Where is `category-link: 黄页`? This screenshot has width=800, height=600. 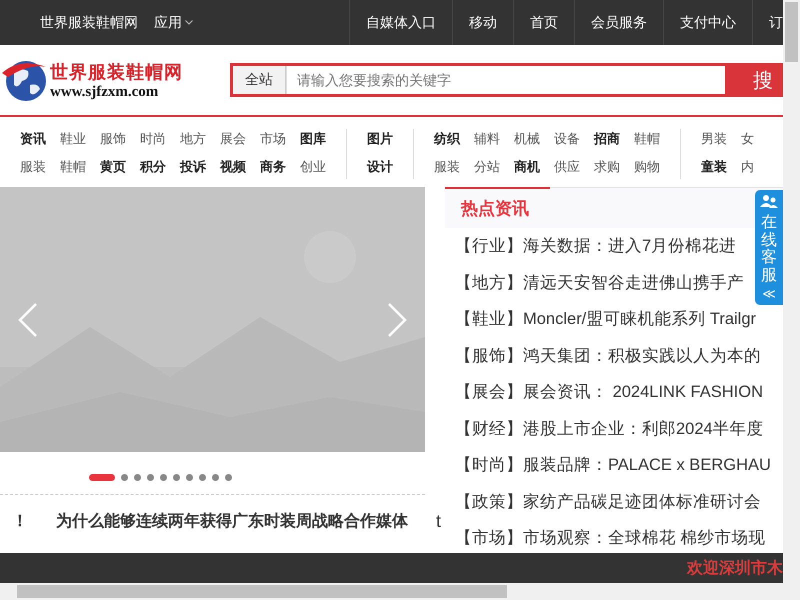
category-link: 黄页 is located at coordinates (113, 166).